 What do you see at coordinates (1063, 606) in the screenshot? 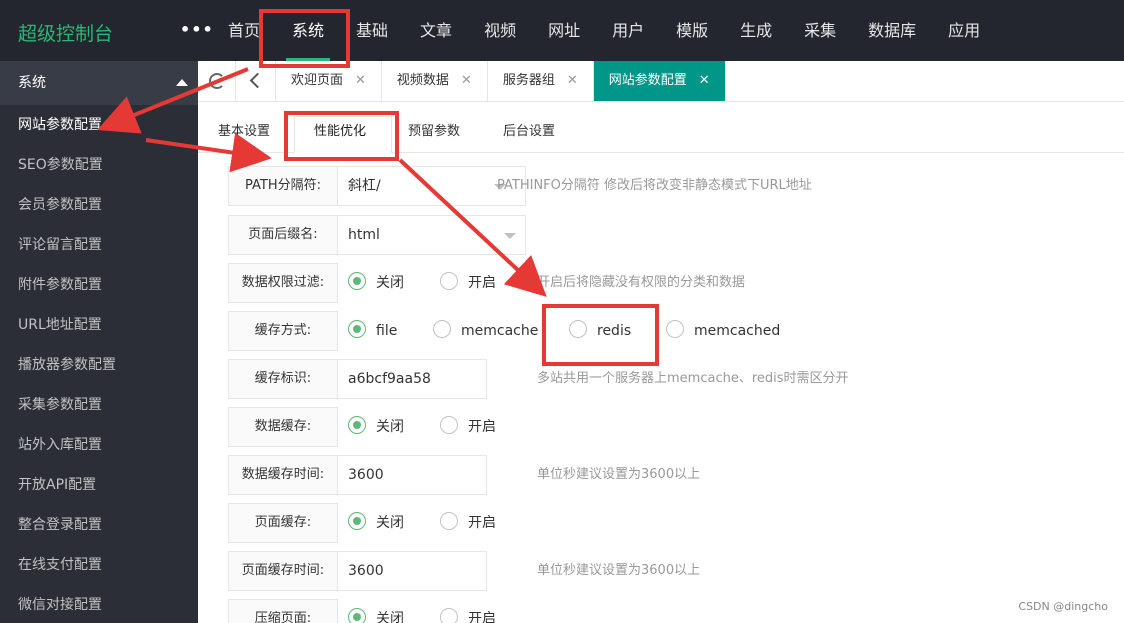
I see `watermark: CSDN @dingcho` at bounding box center [1063, 606].